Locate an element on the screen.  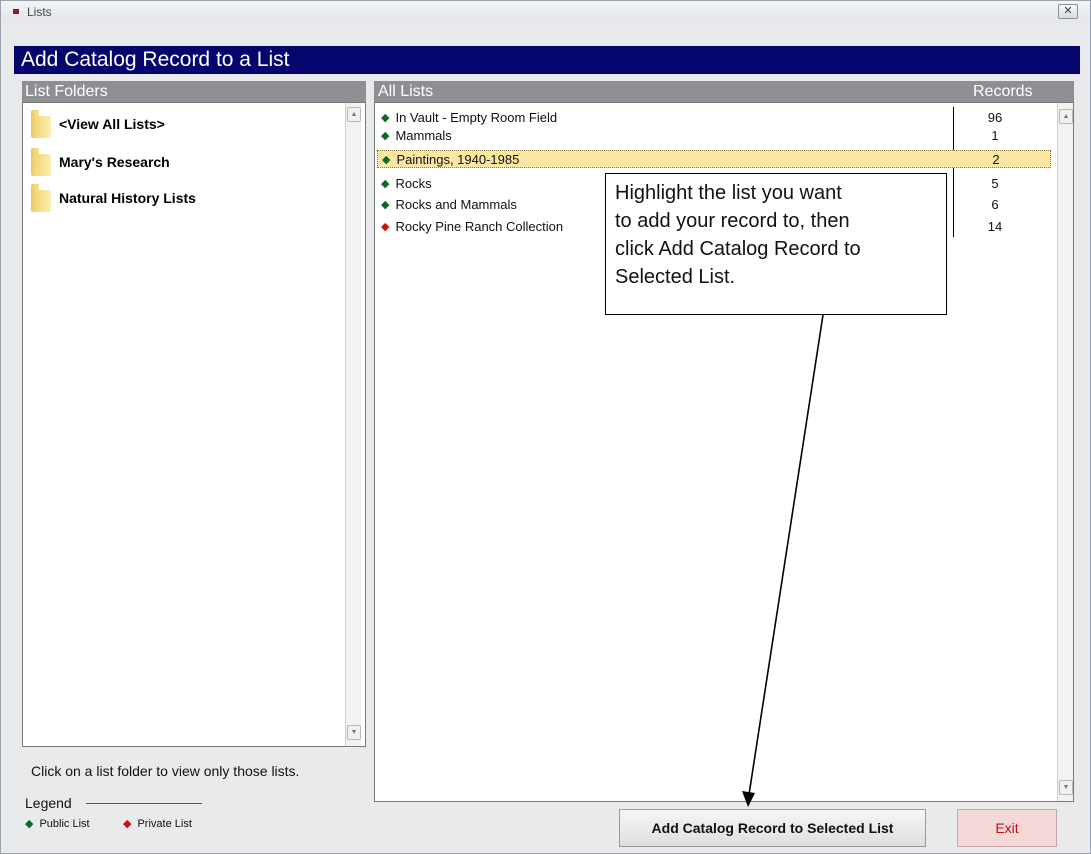
window-title: Lists is located at coordinates (39, 12).